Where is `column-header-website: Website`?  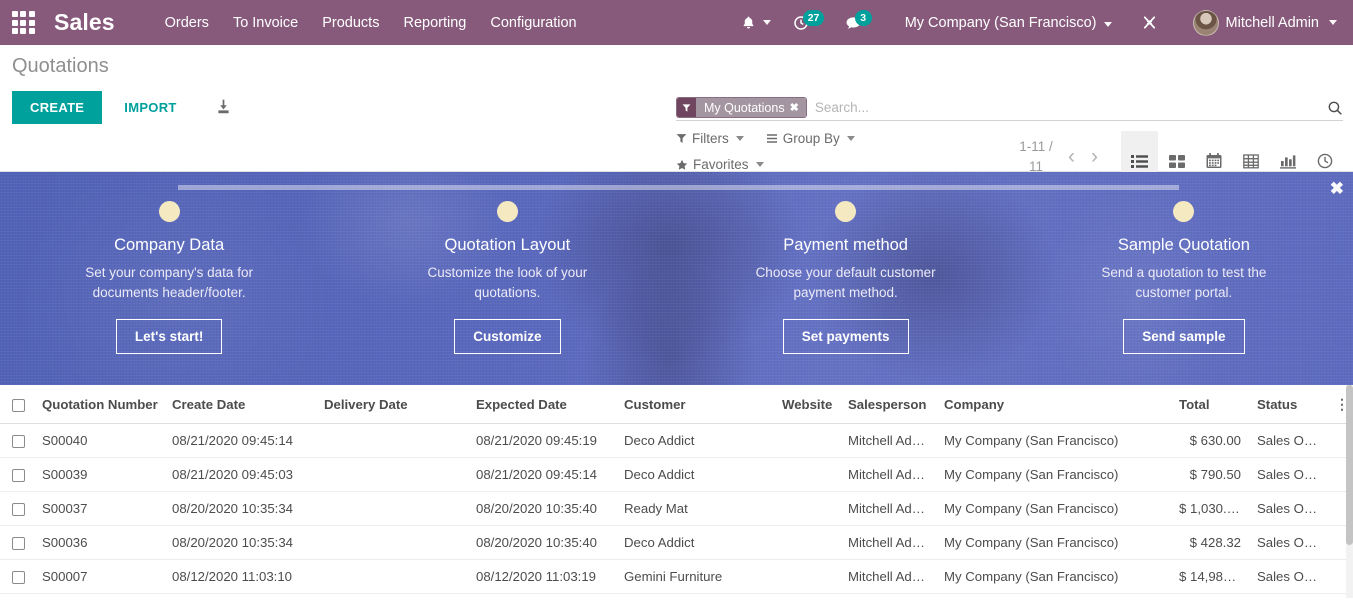
column-header-website: Website is located at coordinates (807, 404).